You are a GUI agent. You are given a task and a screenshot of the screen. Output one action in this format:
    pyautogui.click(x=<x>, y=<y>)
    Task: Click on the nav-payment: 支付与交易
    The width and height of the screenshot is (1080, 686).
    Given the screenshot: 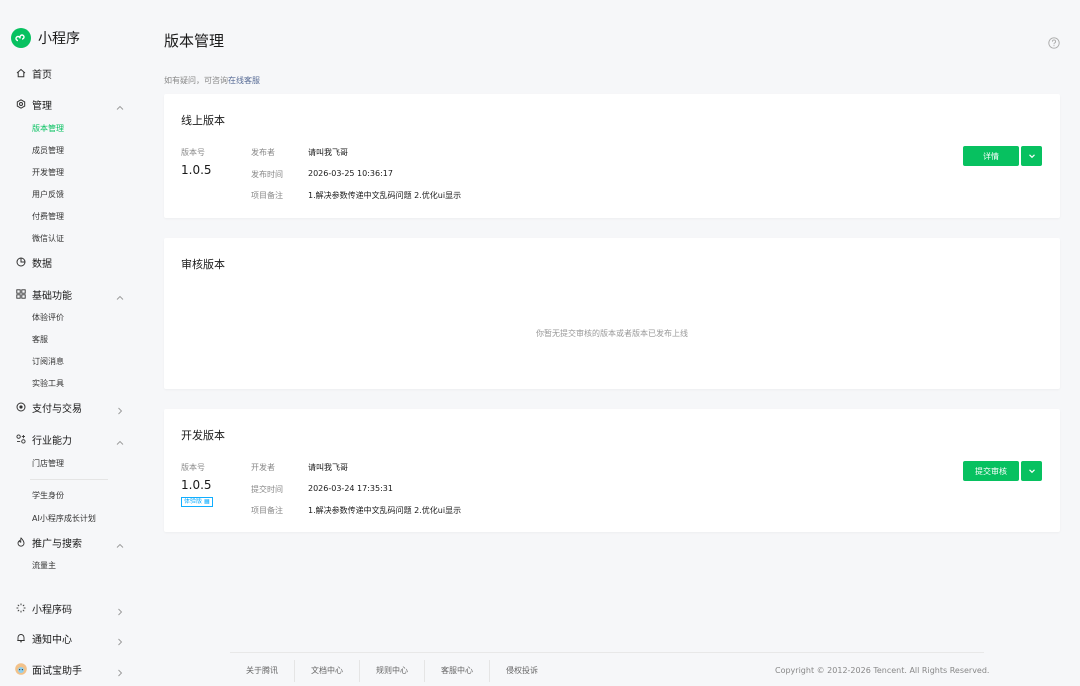 What is the action you would take?
    pyautogui.click(x=69, y=407)
    